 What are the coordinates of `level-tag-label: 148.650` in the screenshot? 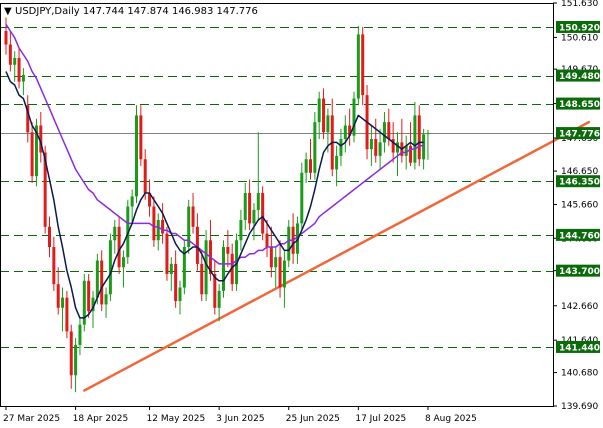 It's located at (579, 105).